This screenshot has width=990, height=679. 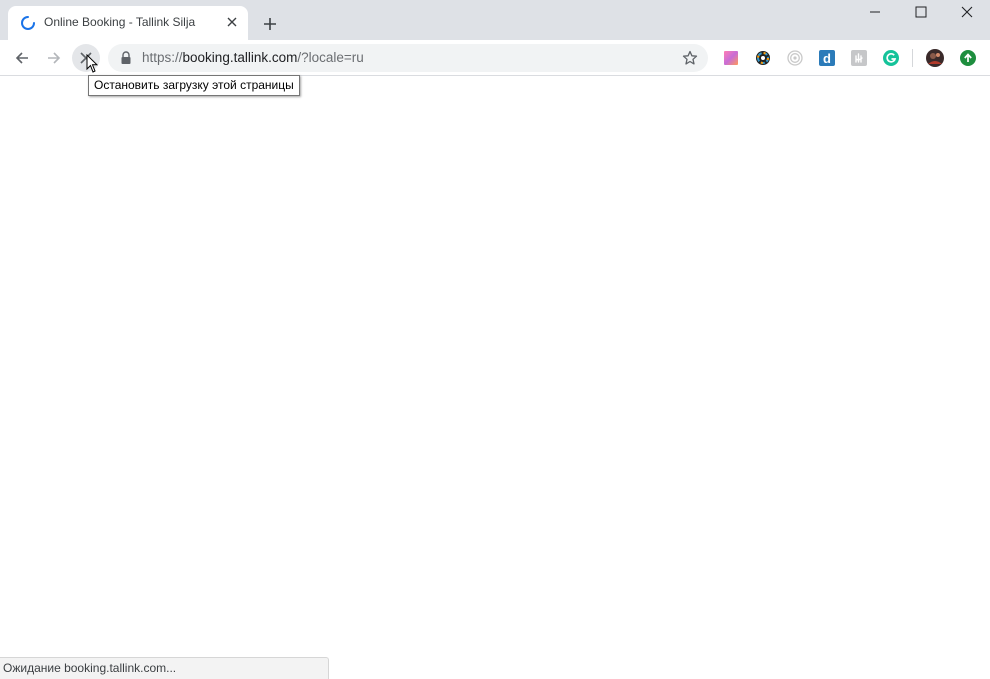 What do you see at coordinates (408, 58) in the screenshot?
I see `address-bar: https://booking.tallink.com/?locale=ru` at bounding box center [408, 58].